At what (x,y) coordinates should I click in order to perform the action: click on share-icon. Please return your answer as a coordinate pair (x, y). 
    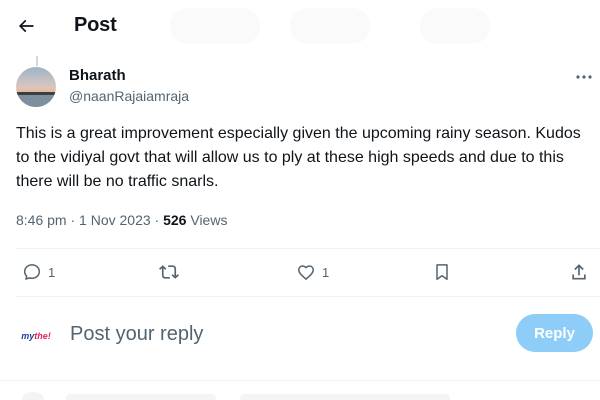
    Looking at the image, I should click on (579, 272).